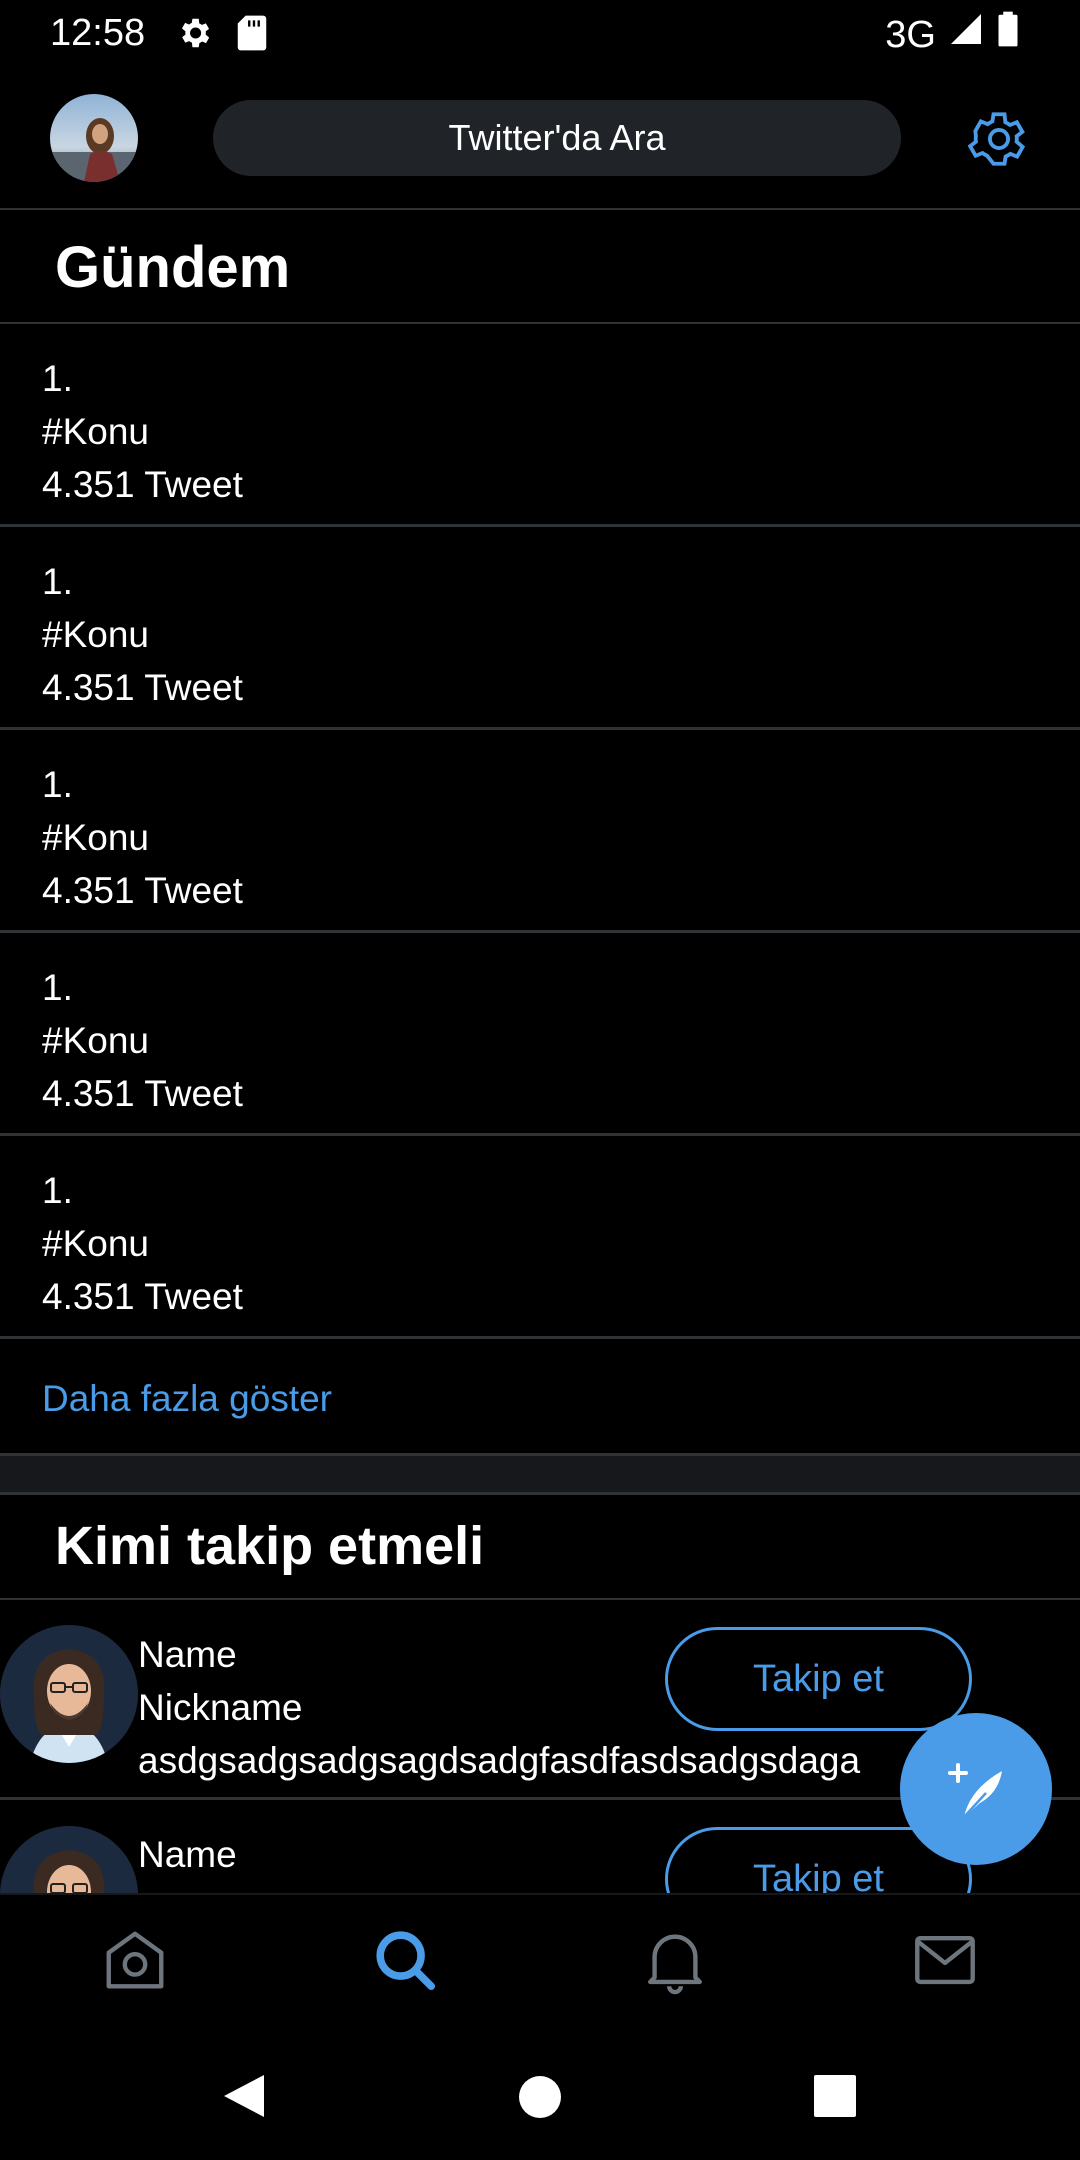  I want to click on search-placeholder: Twitter'da Ara, so click(557, 137).